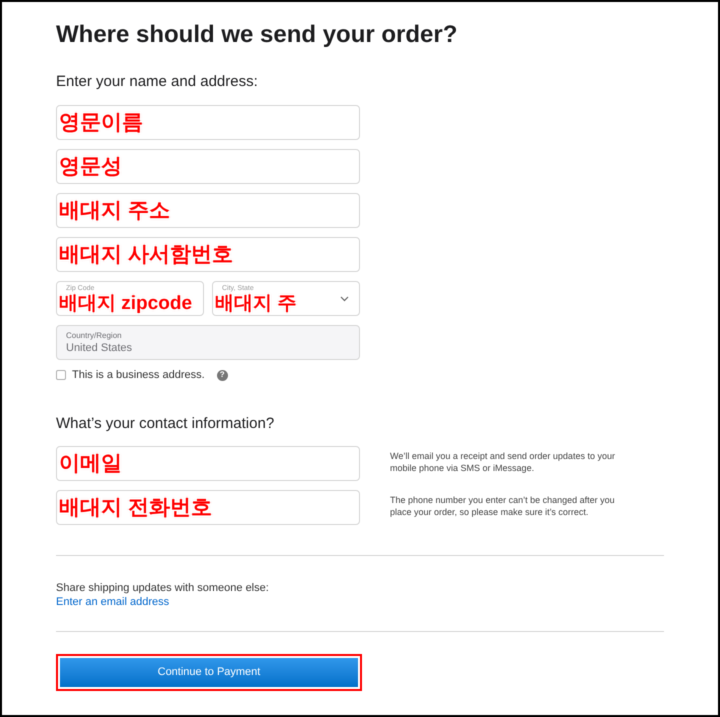  Describe the element at coordinates (101, 122) in the screenshot. I see `annotation-text: 영문이름` at that location.